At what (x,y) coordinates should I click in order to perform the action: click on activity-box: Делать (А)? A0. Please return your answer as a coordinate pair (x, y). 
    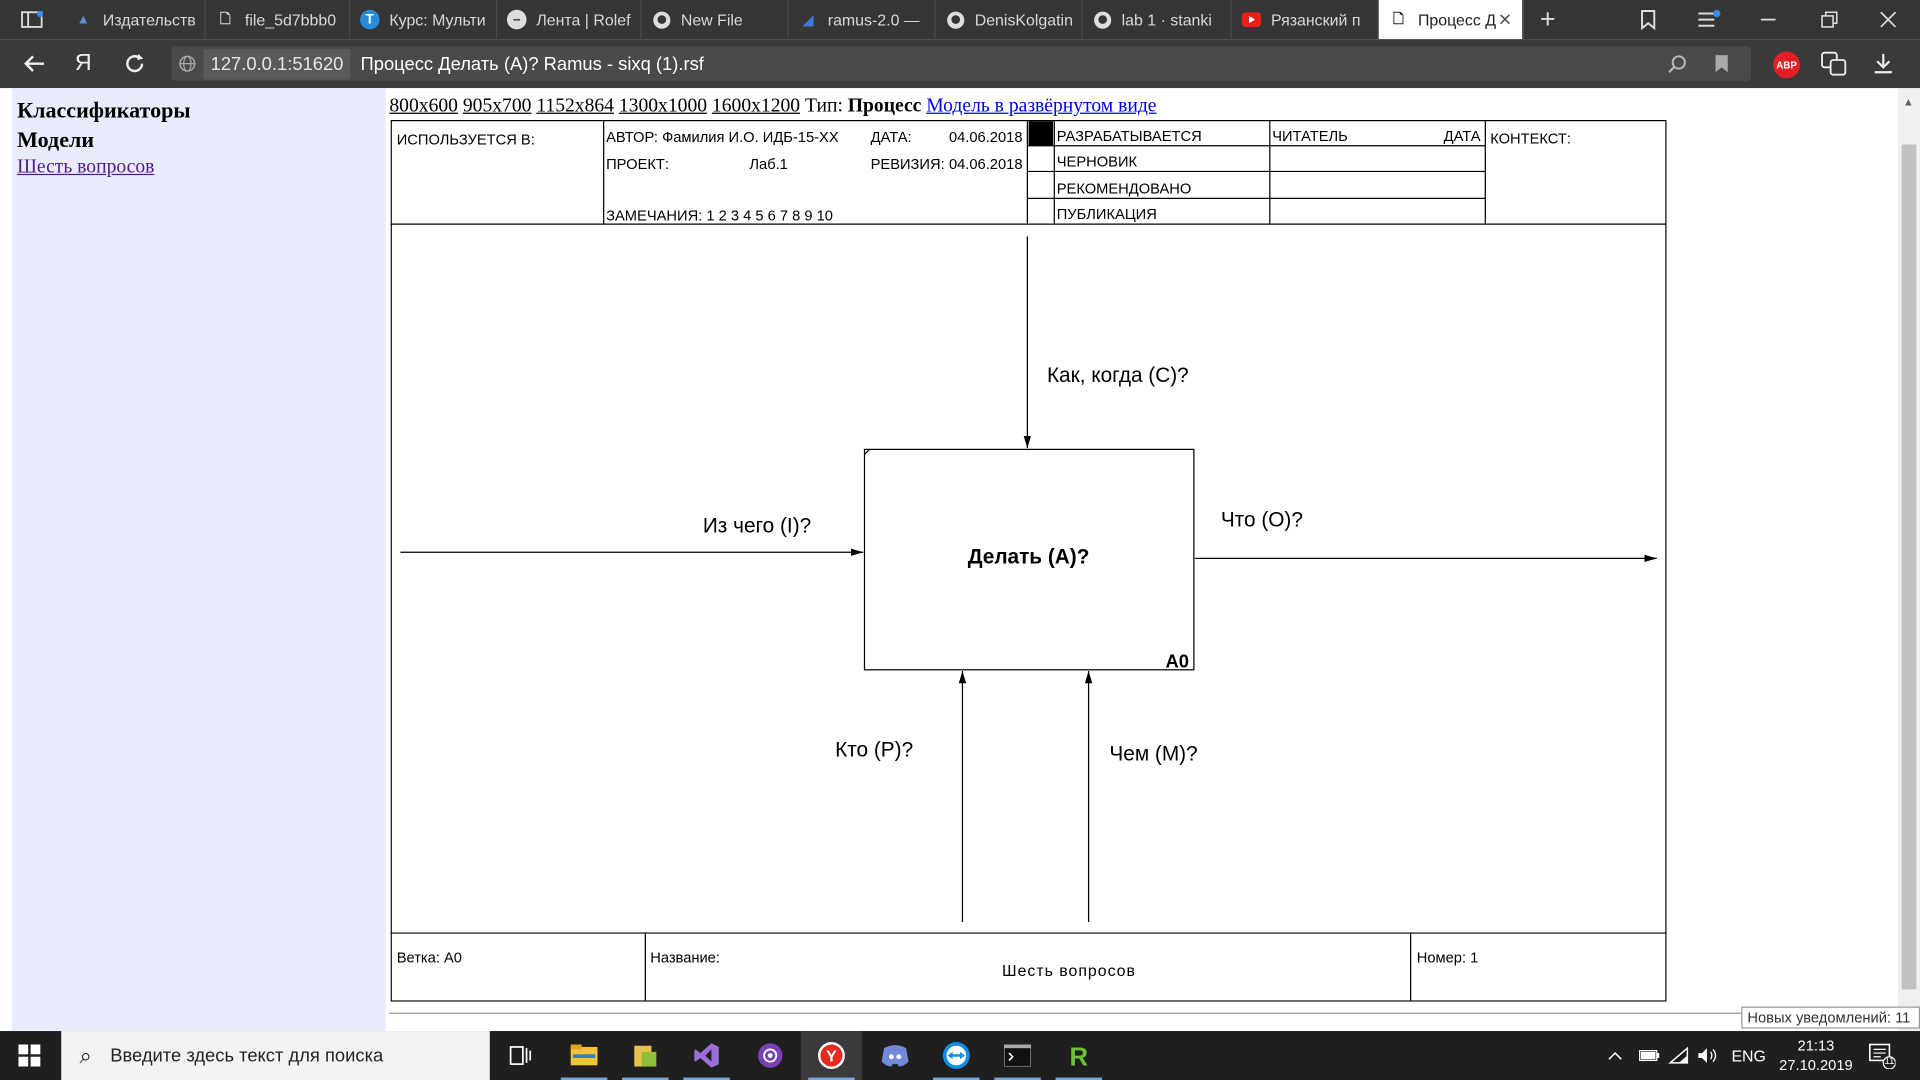
    Looking at the image, I should click on (1029, 559).